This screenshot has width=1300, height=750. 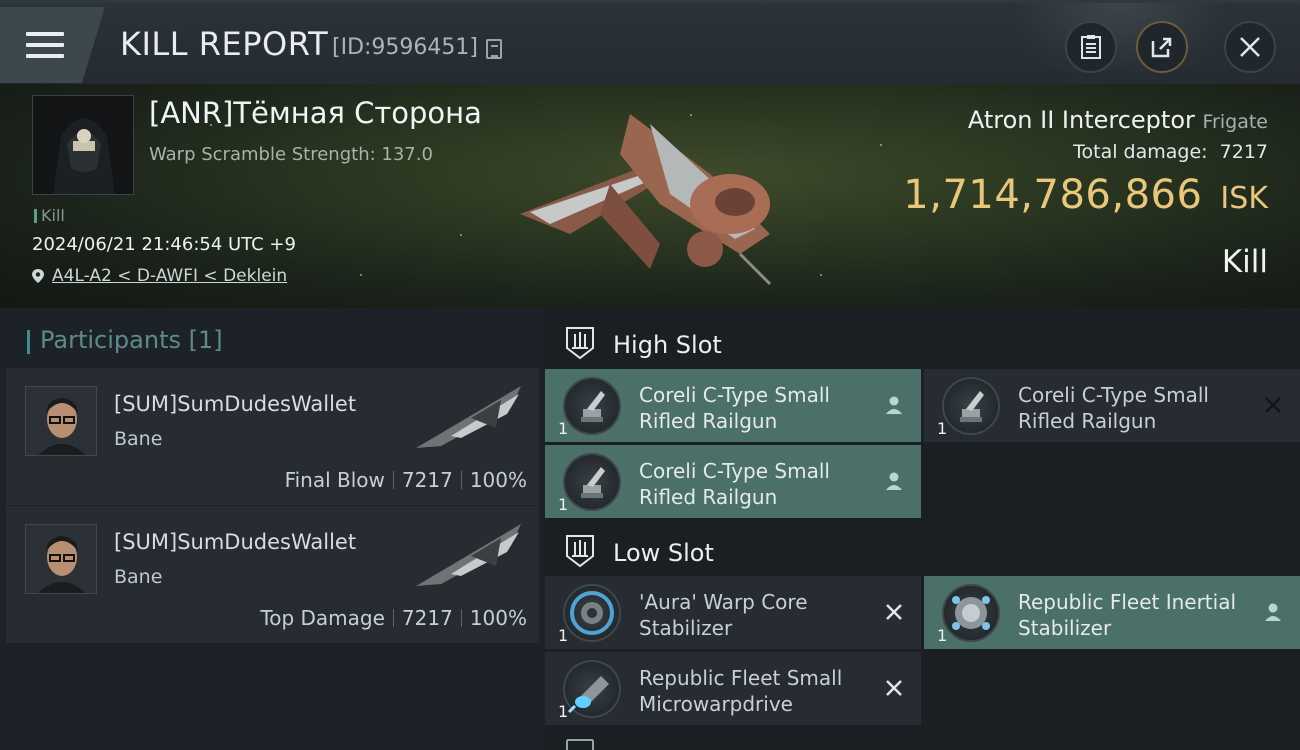 What do you see at coordinates (650, 42) in the screenshot?
I see `header-bar: KILL REPORT [ID:9596451]` at bounding box center [650, 42].